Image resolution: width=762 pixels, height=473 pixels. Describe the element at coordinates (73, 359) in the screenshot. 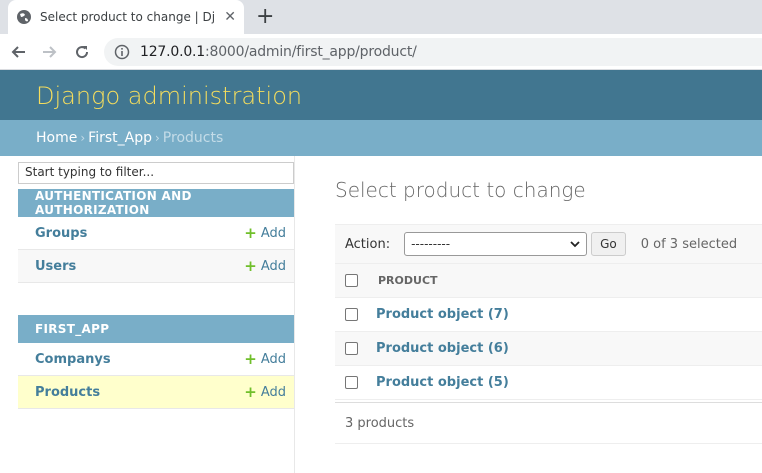

I see `sidebar-item-companys-link: Companys` at that location.